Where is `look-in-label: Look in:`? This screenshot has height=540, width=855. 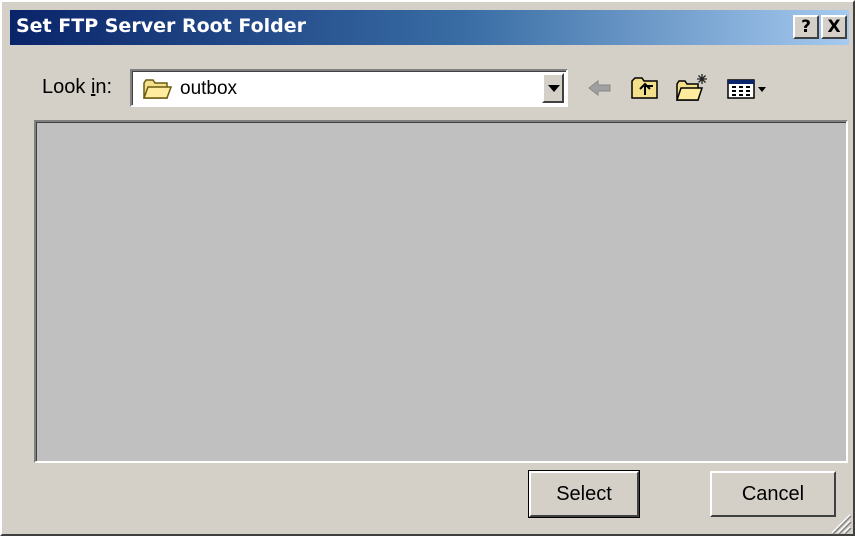
look-in-label: Look in: is located at coordinates (77, 87).